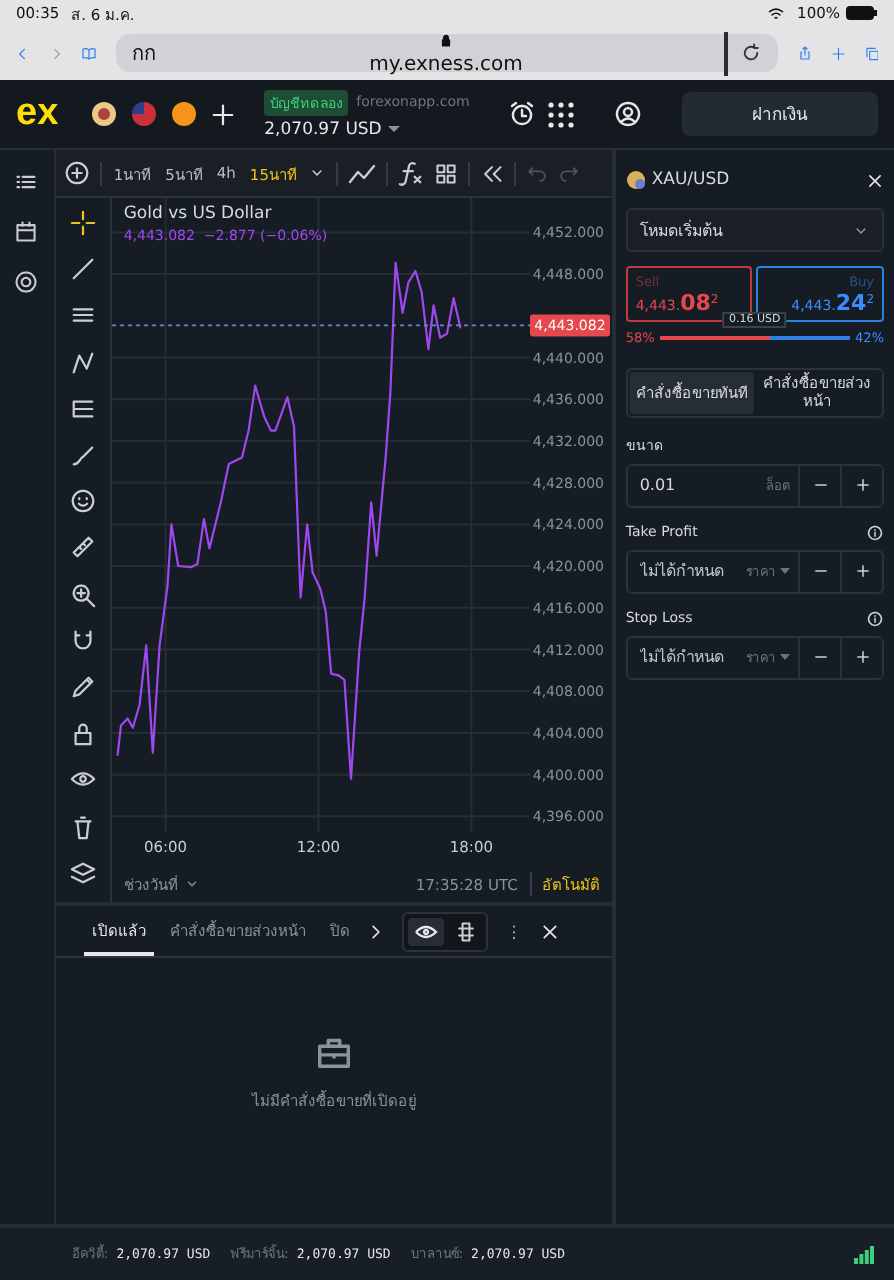 Image resolution: width=894 pixels, height=1280 pixels. I want to click on pencil-icon, so click(82, 687).